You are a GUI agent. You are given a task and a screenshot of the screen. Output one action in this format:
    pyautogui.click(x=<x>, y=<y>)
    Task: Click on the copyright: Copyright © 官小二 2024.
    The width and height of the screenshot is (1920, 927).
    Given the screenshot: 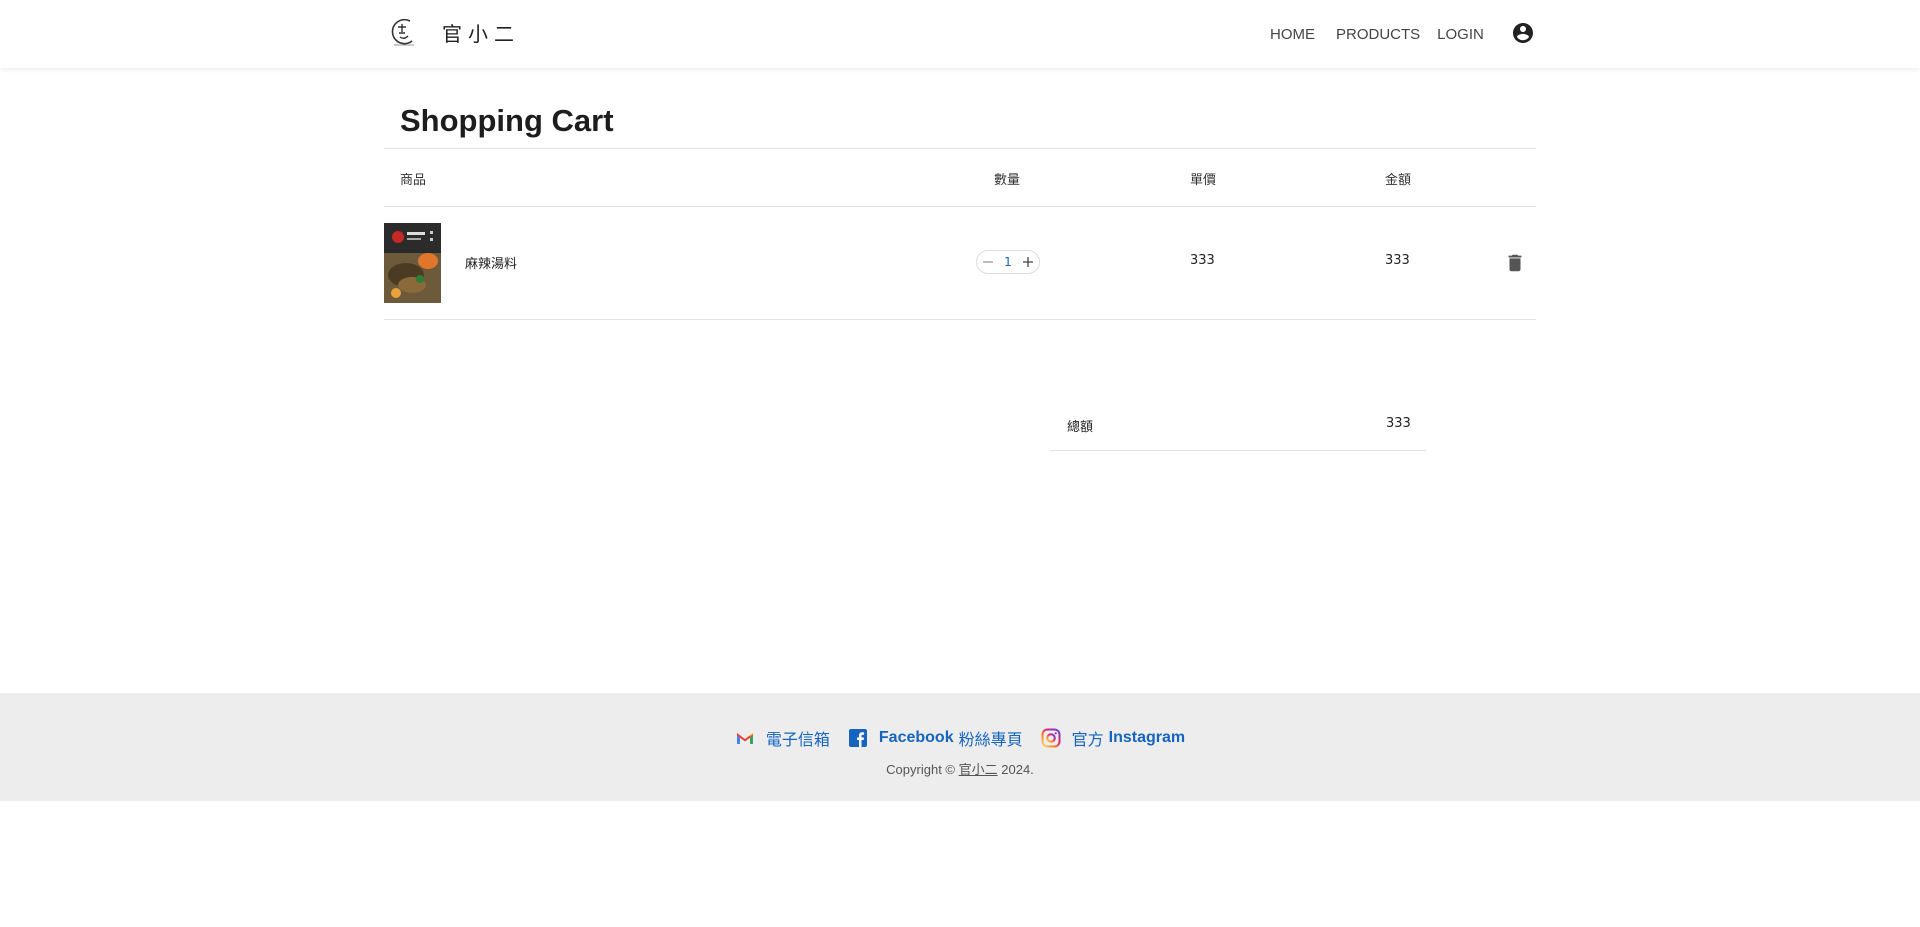 What is the action you would take?
    pyautogui.click(x=960, y=768)
    